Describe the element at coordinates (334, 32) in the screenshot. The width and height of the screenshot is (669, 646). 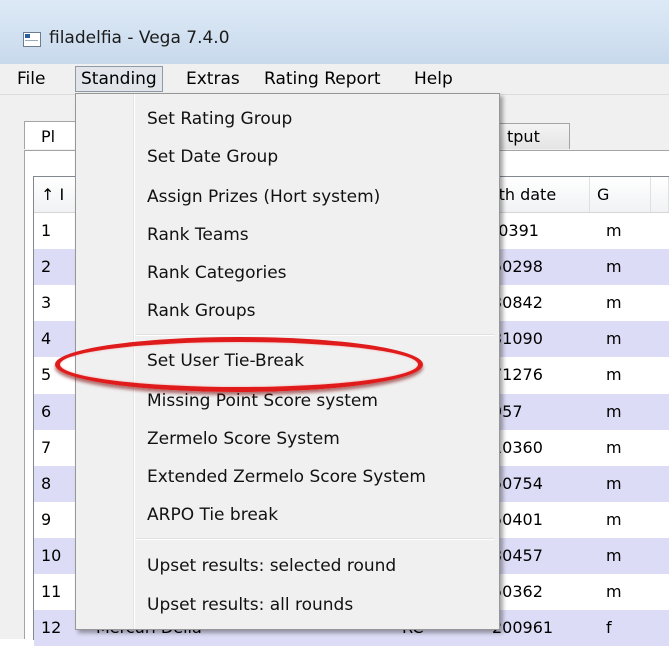
I see `title-bar: filadelfia - Vega 7.4.0` at that location.